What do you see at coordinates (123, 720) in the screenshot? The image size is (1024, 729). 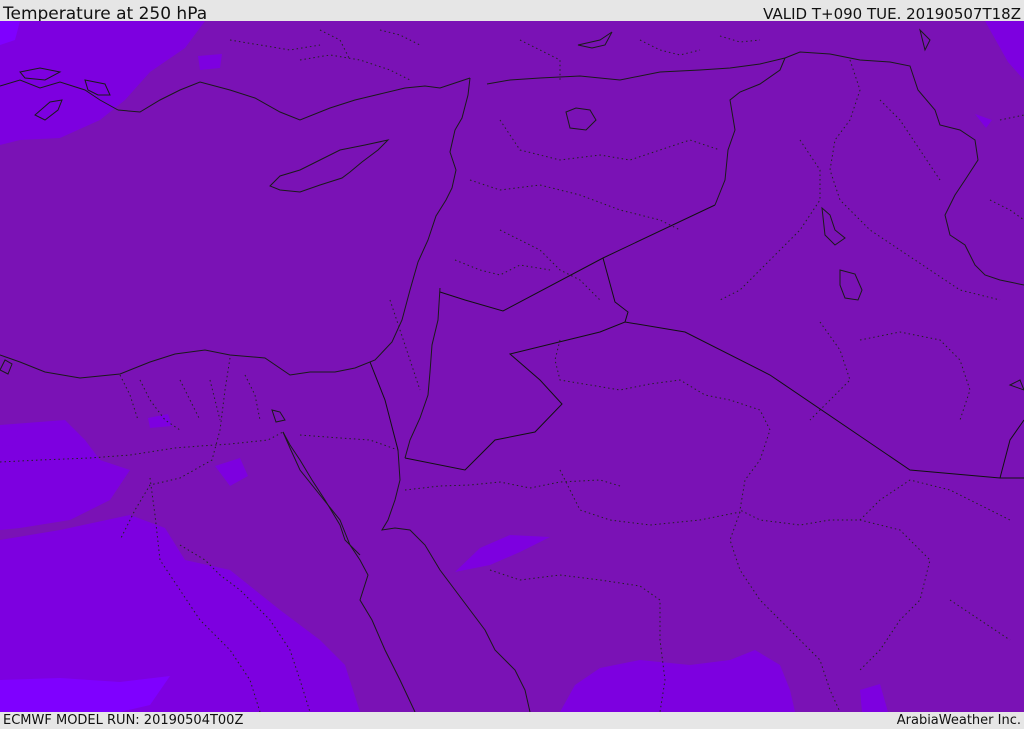 I see `model-run: ECMWF MODEL RUN: 20190504T00Z` at bounding box center [123, 720].